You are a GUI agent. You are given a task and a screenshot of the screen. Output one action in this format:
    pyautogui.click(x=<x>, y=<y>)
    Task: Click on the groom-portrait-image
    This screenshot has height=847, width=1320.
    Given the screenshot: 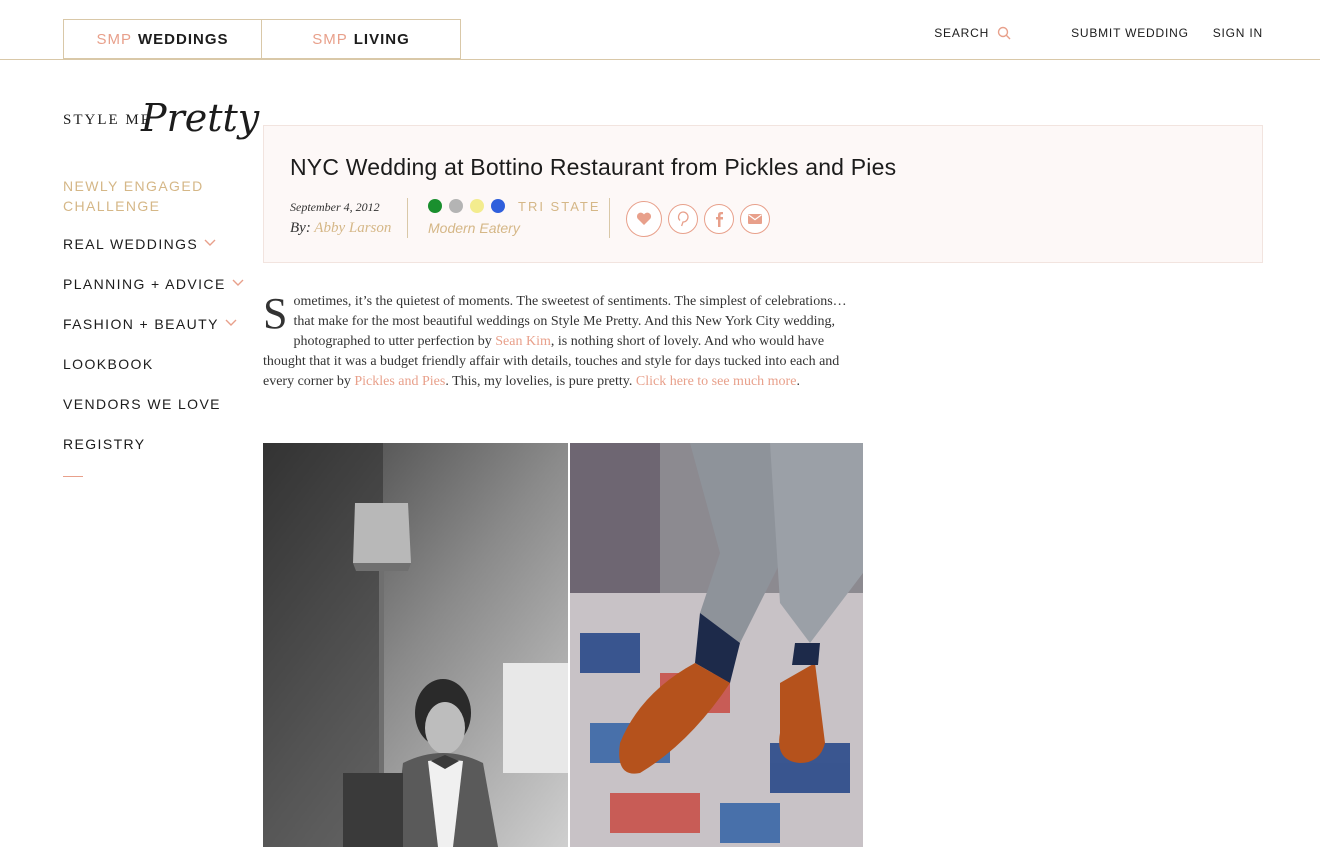 What is the action you would take?
    pyautogui.click(x=415, y=645)
    